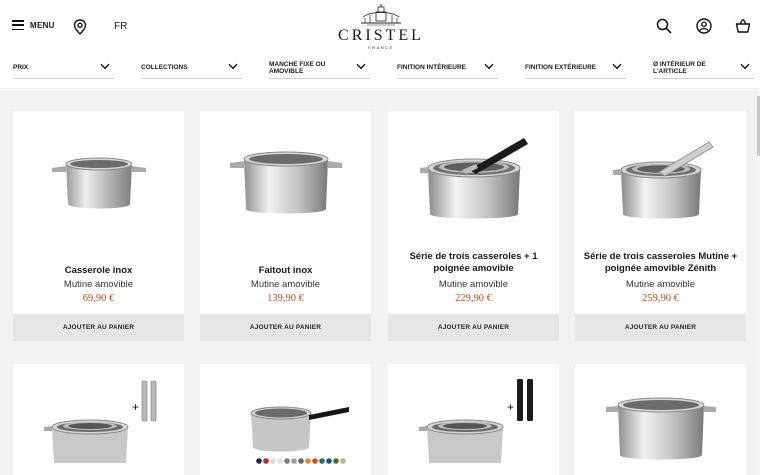 Image resolution: width=760 pixels, height=475 pixels. What do you see at coordinates (381, 47) in the screenshot?
I see `logo-subtitle: FRANCE` at bounding box center [381, 47].